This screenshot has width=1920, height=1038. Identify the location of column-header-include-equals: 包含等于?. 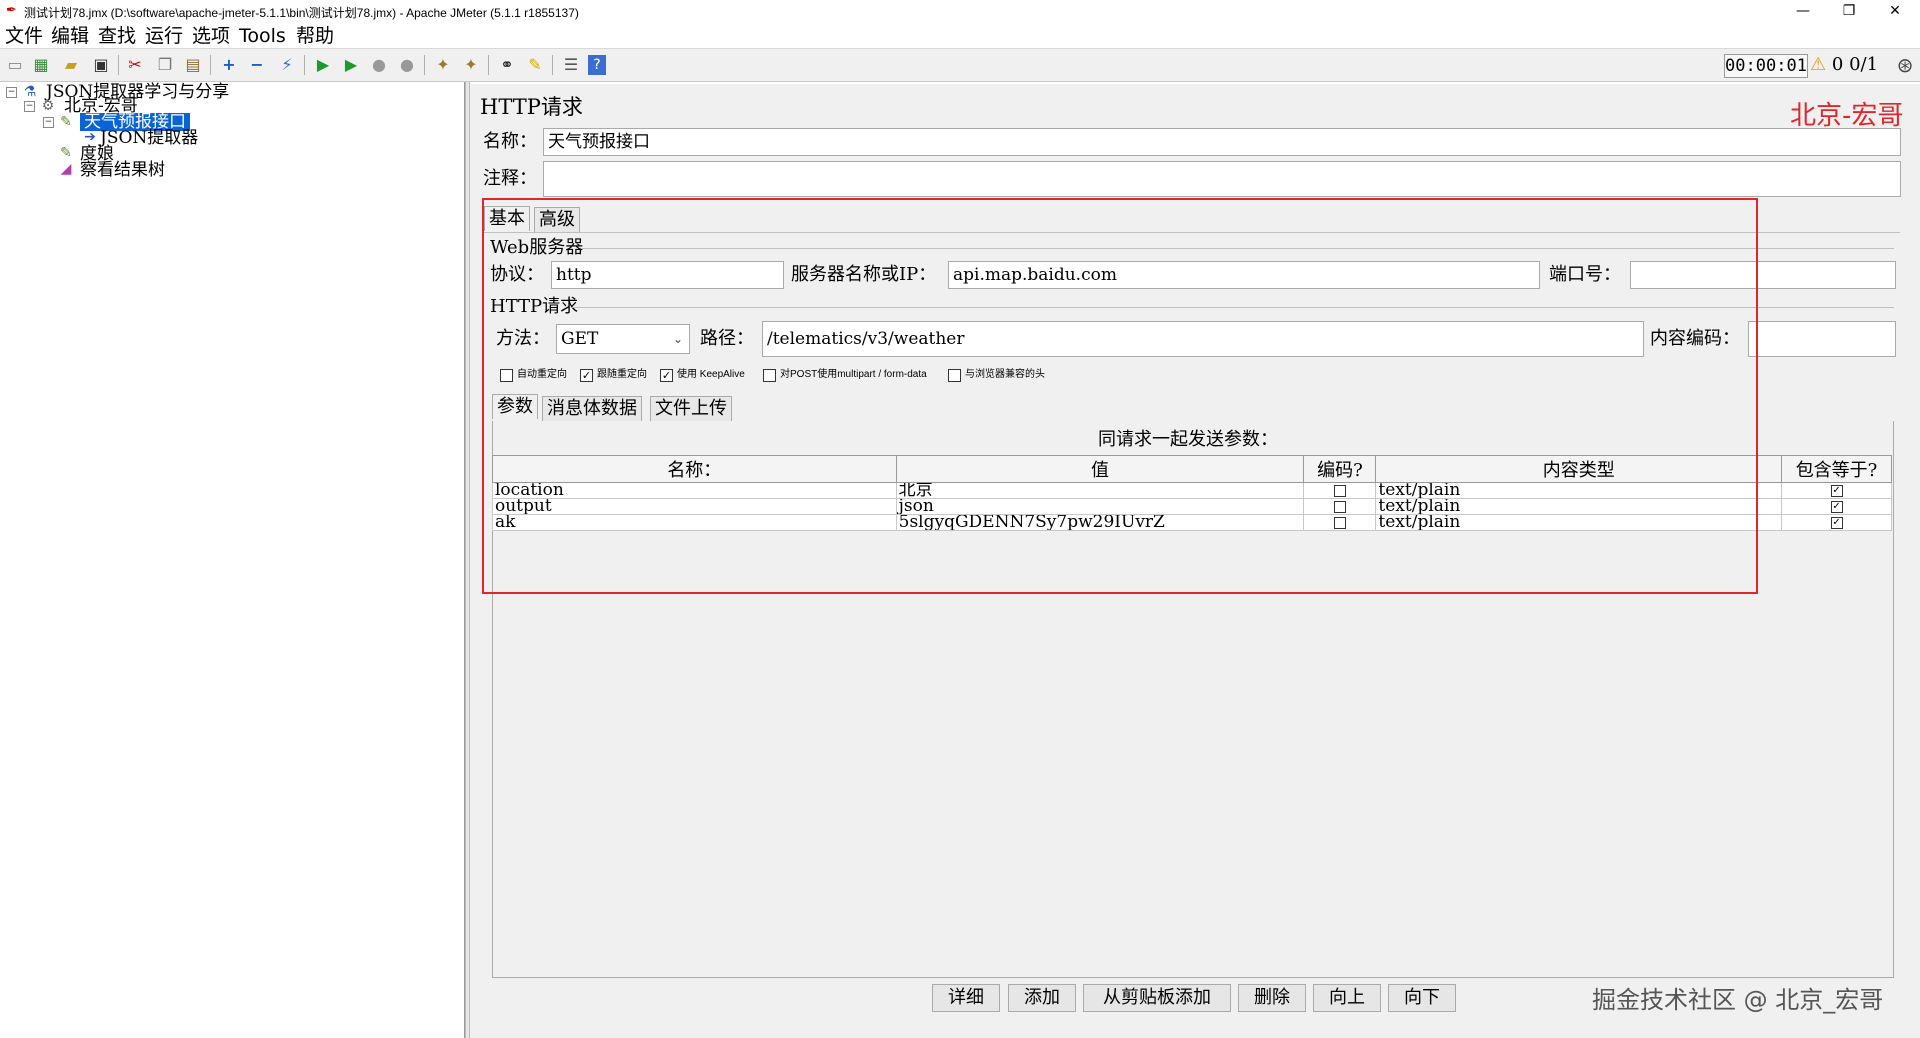
(1836, 469).